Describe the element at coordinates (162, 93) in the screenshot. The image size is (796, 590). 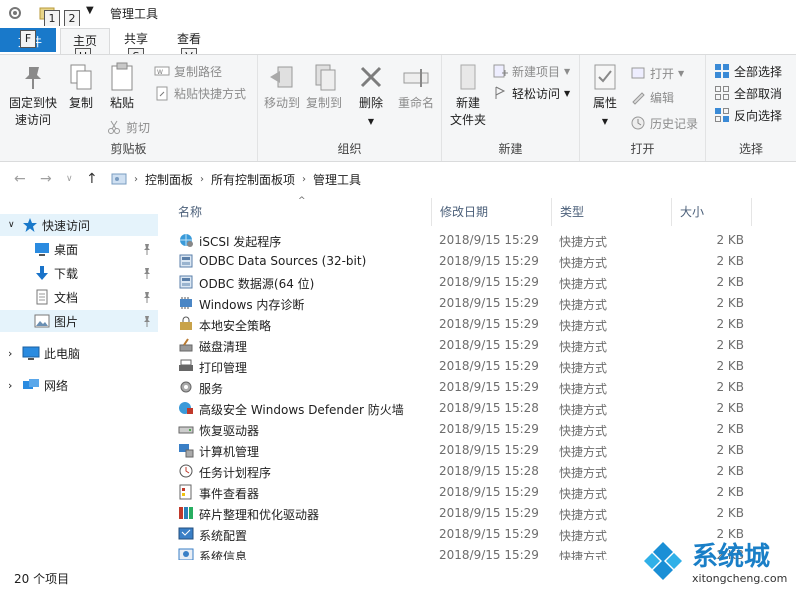
I see `paste-shortcut-icon` at that location.